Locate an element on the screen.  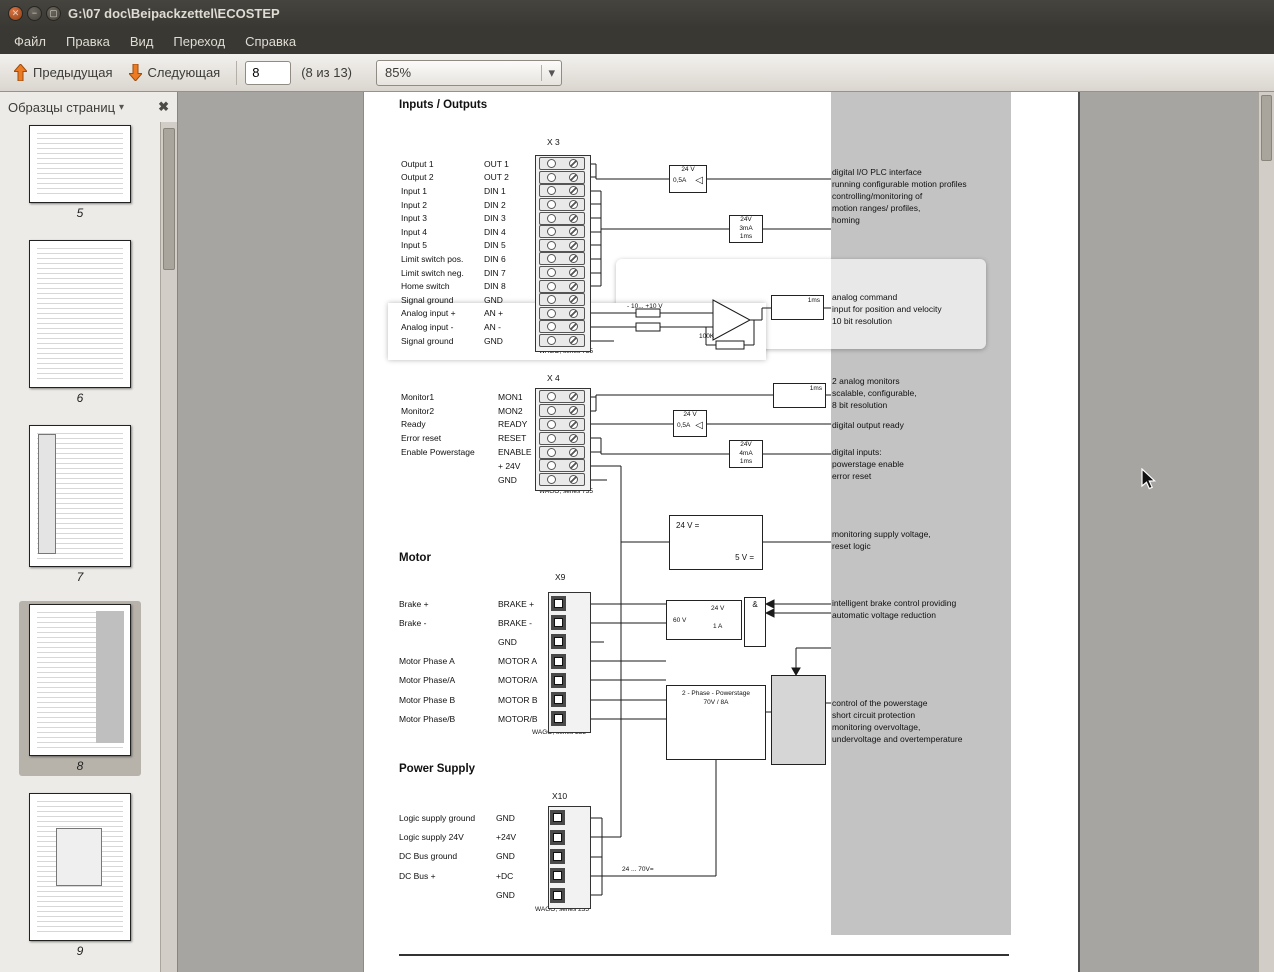
brake-voltage-1: 60 V is located at coordinates (680, 620).